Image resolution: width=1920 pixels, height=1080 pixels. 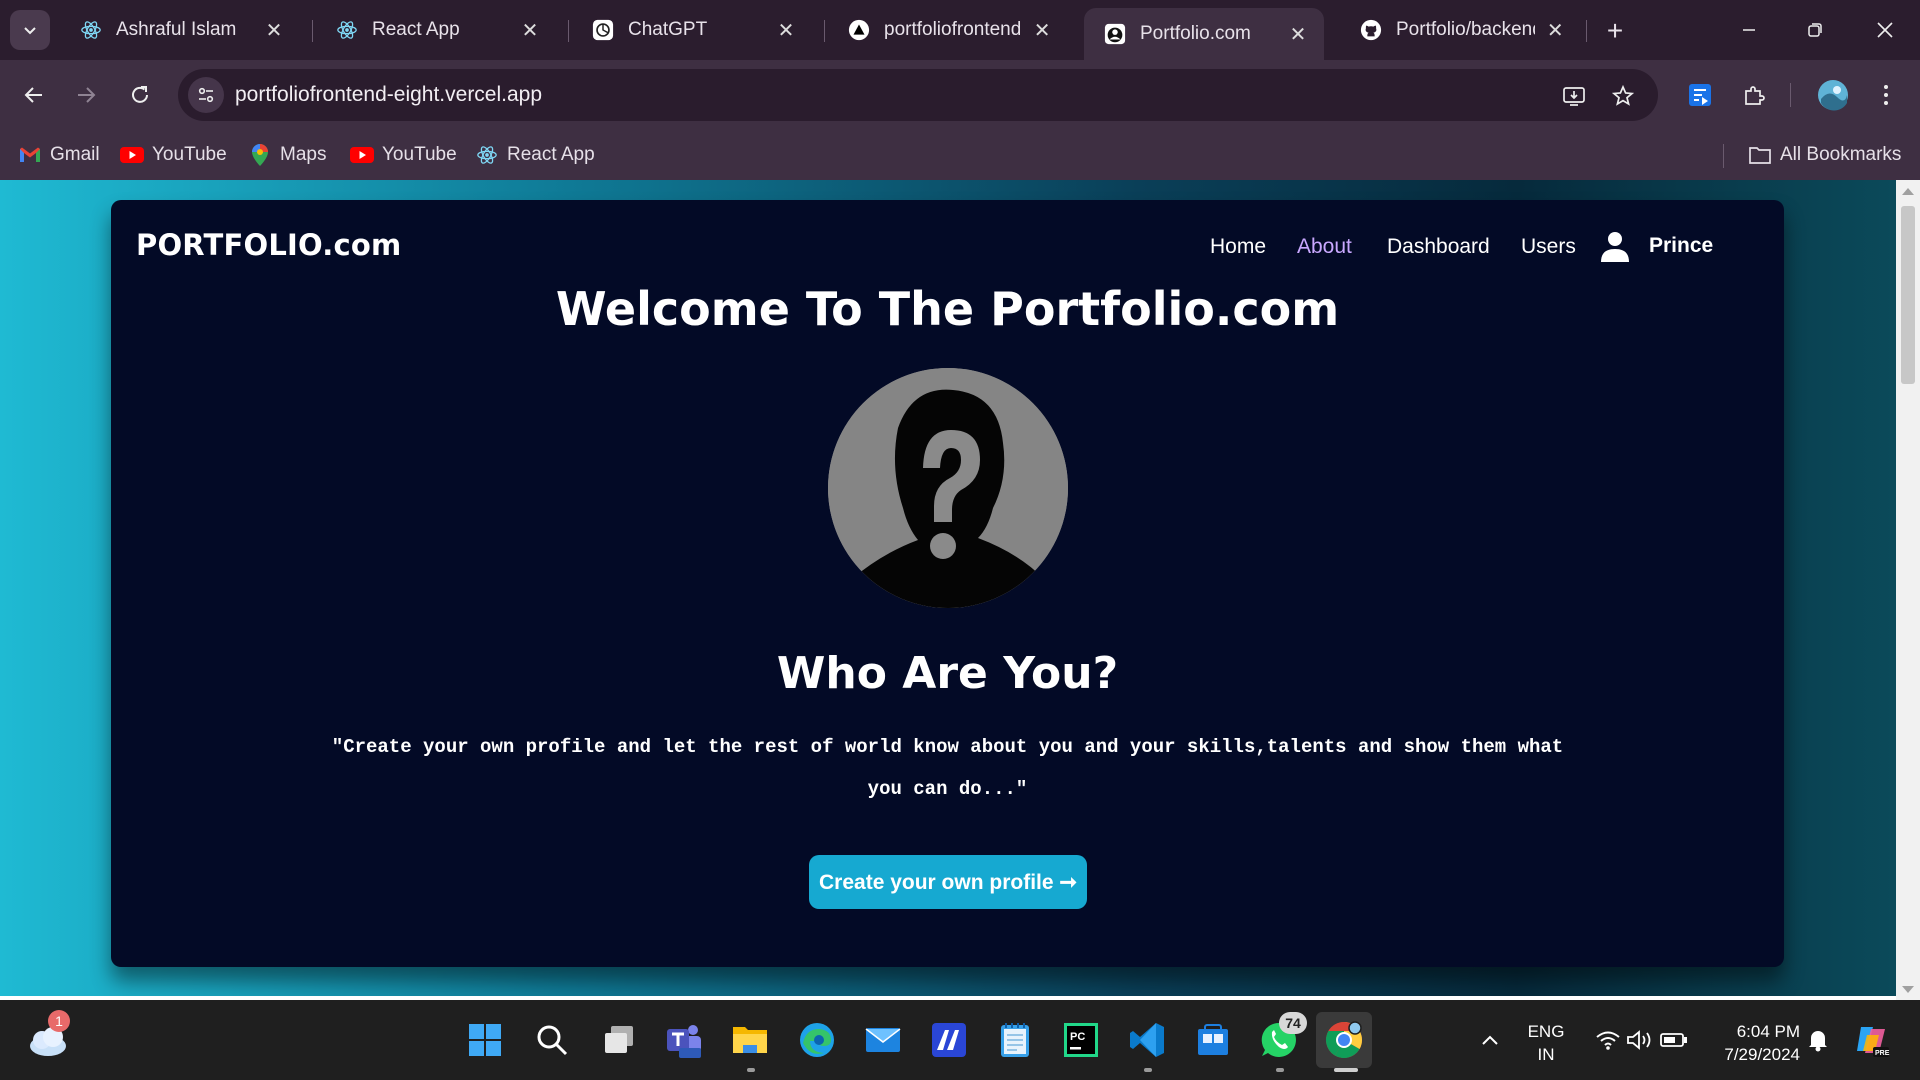 What do you see at coordinates (1908, 989) in the screenshot?
I see `scroll-down-icon` at bounding box center [1908, 989].